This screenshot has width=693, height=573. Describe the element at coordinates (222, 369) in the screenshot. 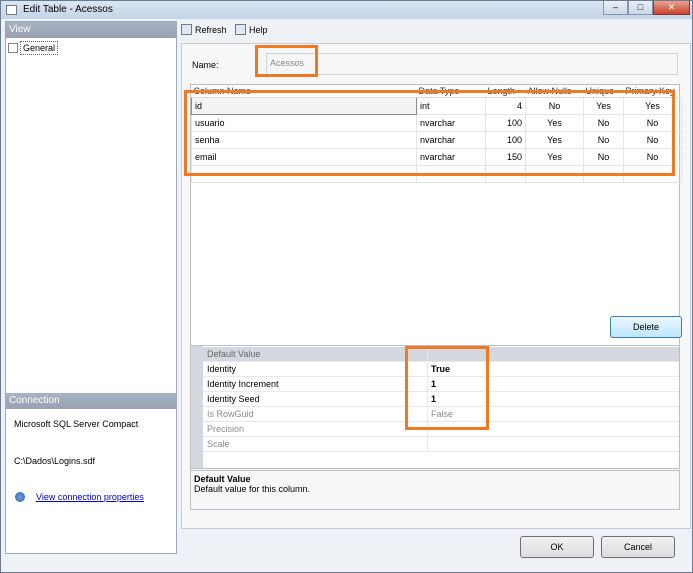

I see `property-name: Identity` at that location.